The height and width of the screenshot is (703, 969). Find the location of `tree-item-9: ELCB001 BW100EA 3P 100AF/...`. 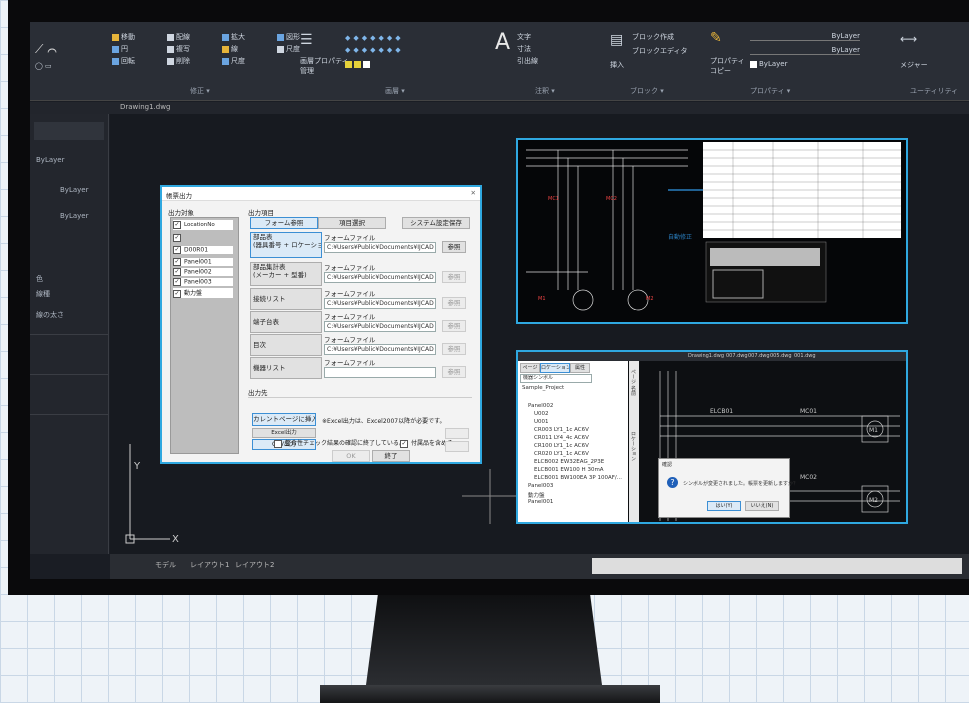

tree-item-9: ELCB001 BW100EA 3P 100AF/... is located at coordinates (578, 478).